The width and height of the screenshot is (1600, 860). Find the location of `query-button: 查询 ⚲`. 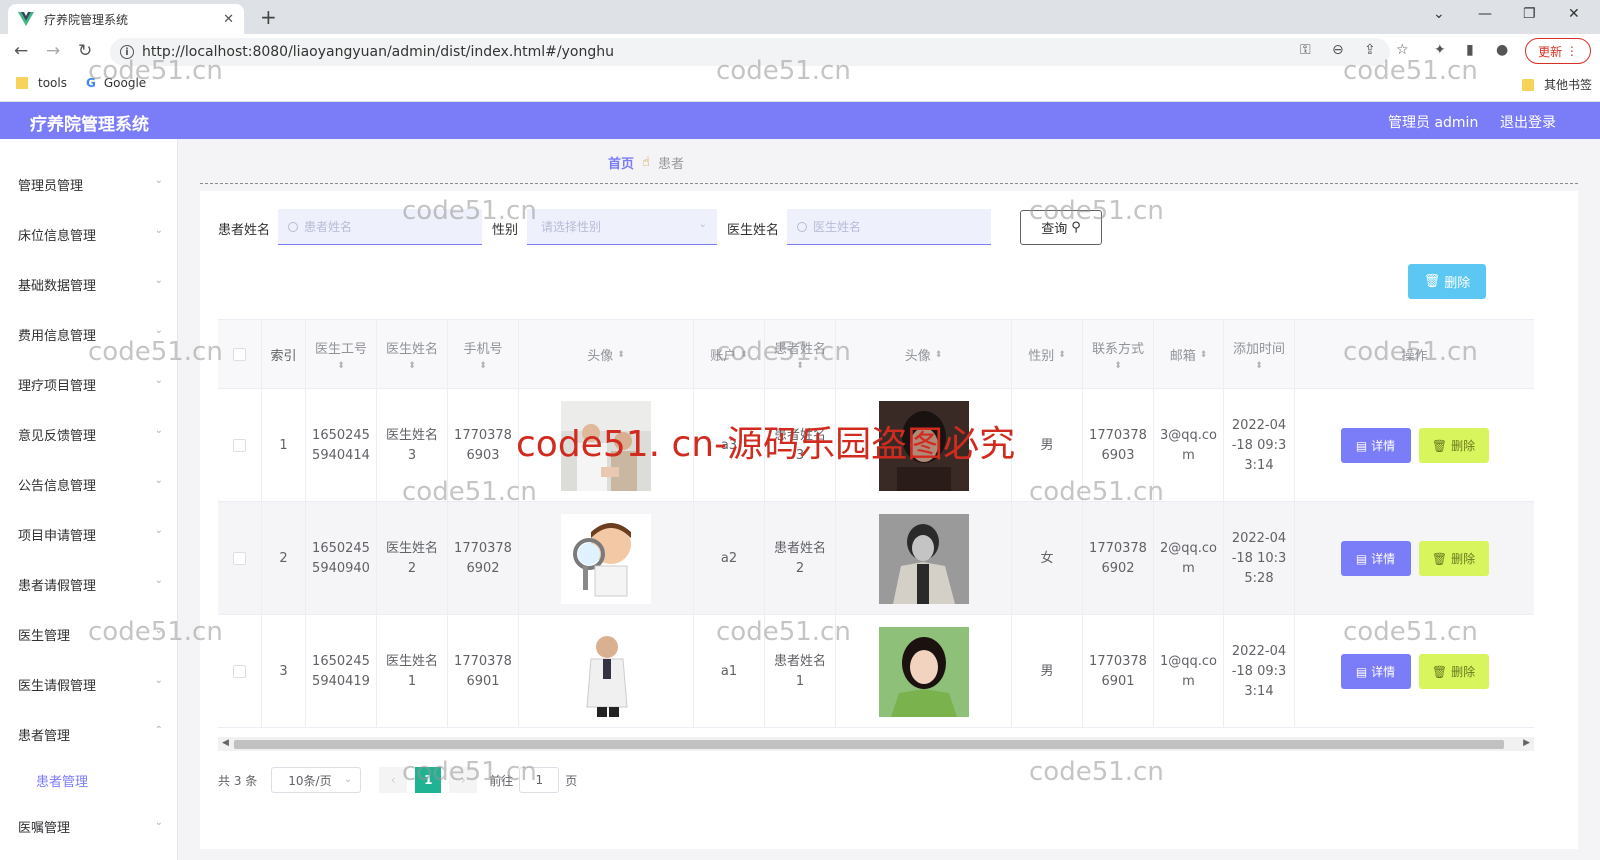

query-button: 查询 ⚲ is located at coordinates (1061, 227).